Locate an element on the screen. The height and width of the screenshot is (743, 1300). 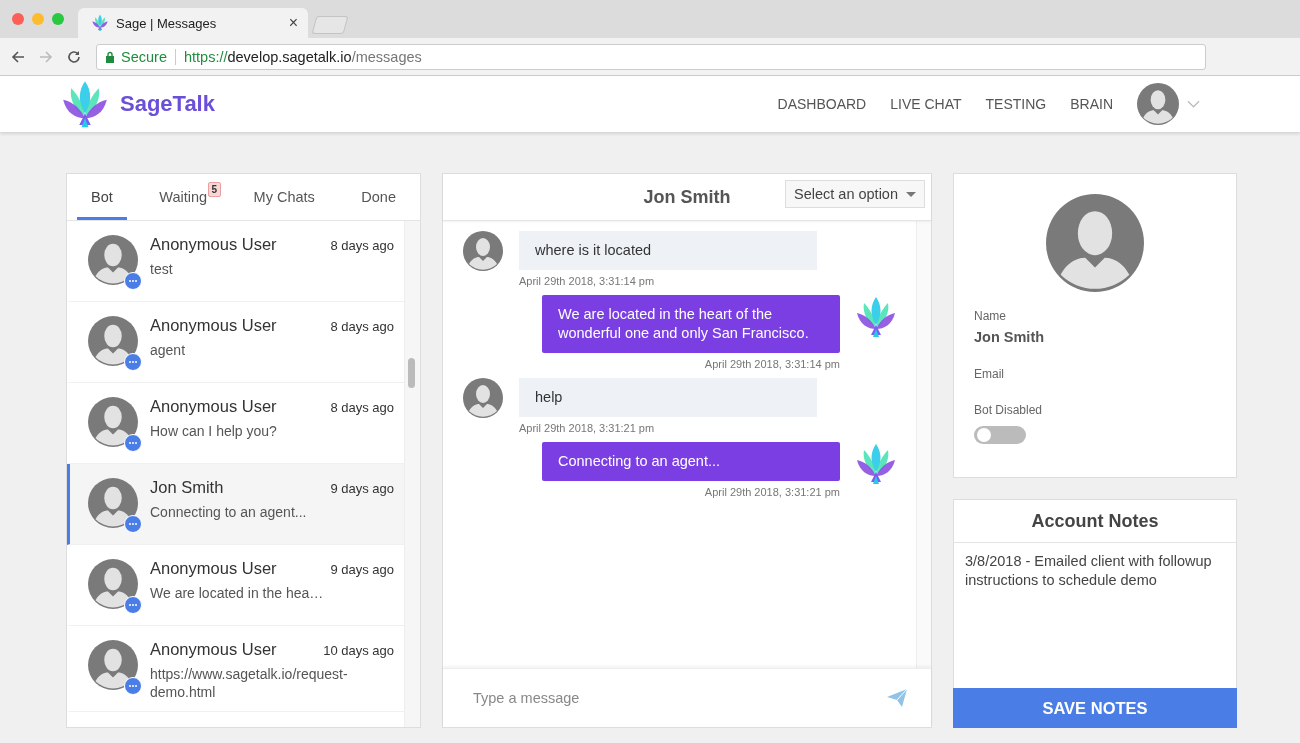
url-text: https://develop.sagetalk.io/messages is located at coordinates (302, 56).